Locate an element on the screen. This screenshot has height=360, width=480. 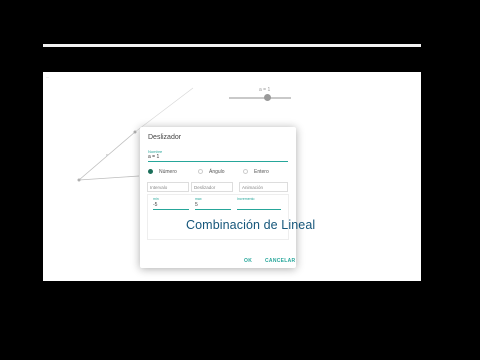
radio-integer-dot is located at coordinates (245, 171).